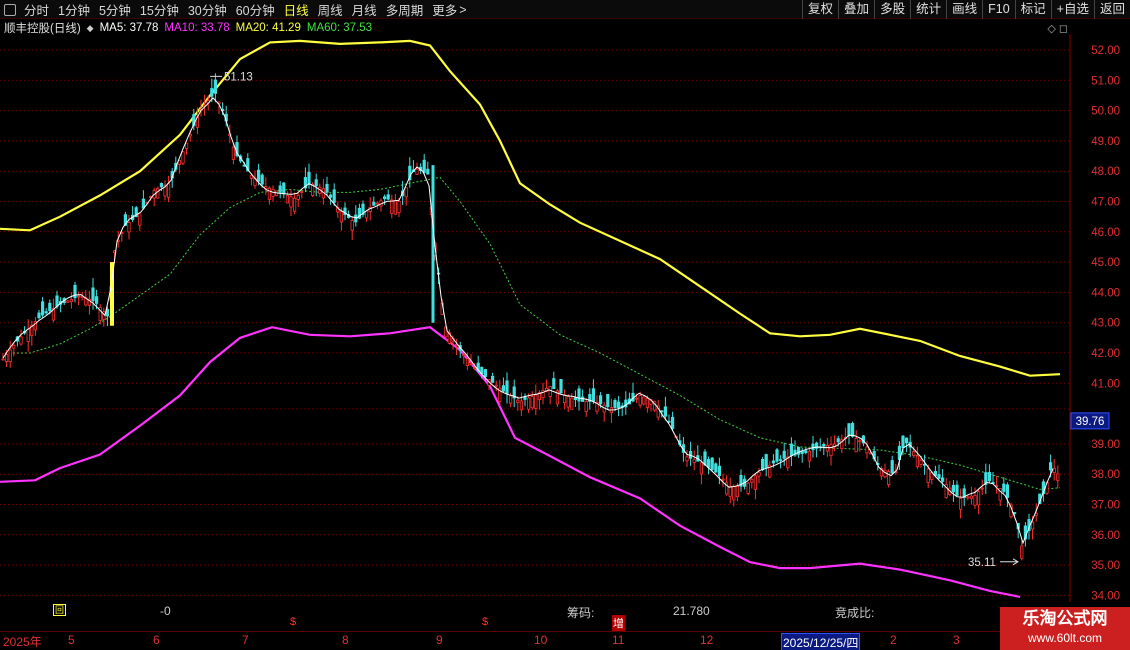  What do you see at coordinates (255, 9) in the screenshot?
I see `period-tab: 60分钟` at bounding box center [255, 9].